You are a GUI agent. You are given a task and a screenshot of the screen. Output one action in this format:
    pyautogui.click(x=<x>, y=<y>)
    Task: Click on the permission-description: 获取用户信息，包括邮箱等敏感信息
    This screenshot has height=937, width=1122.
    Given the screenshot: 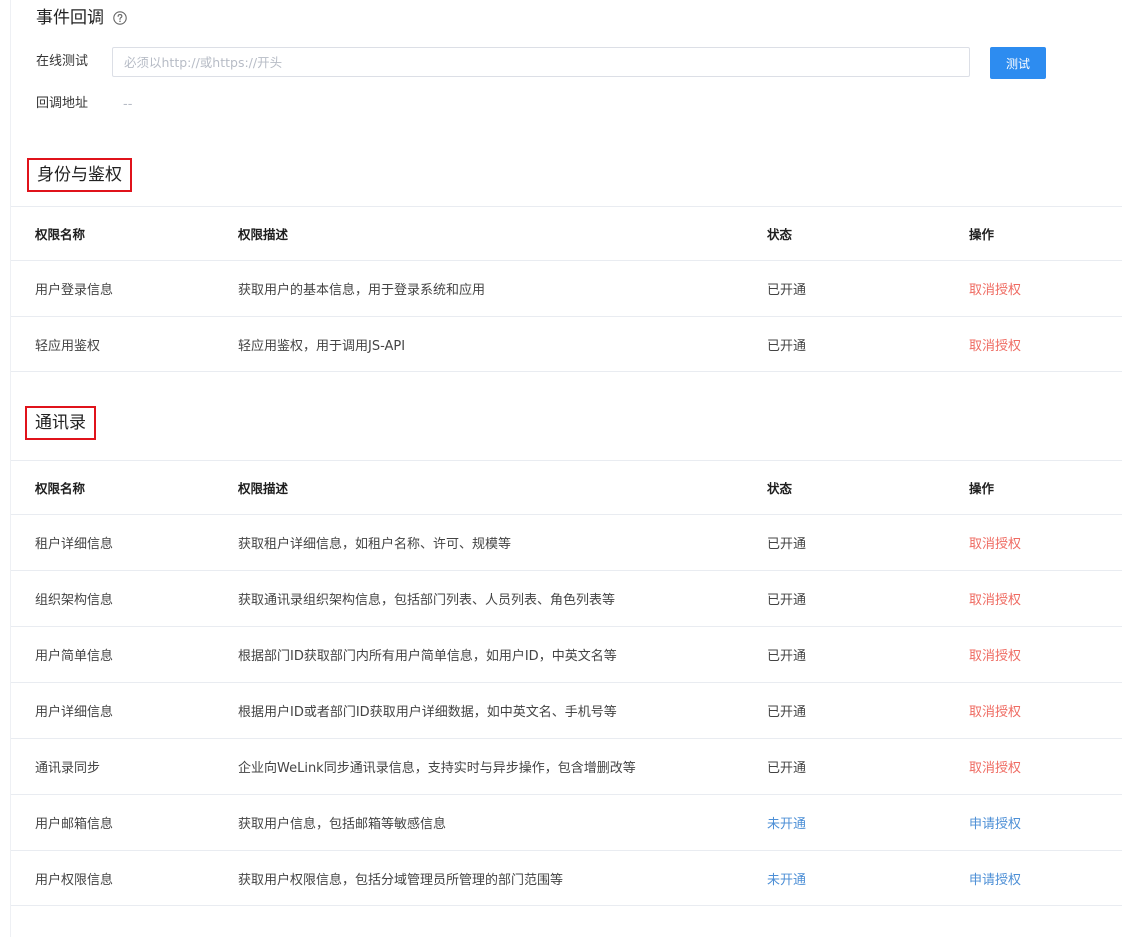 What is the action you would take?
    pyautogui.click(x=342, y=824)
    